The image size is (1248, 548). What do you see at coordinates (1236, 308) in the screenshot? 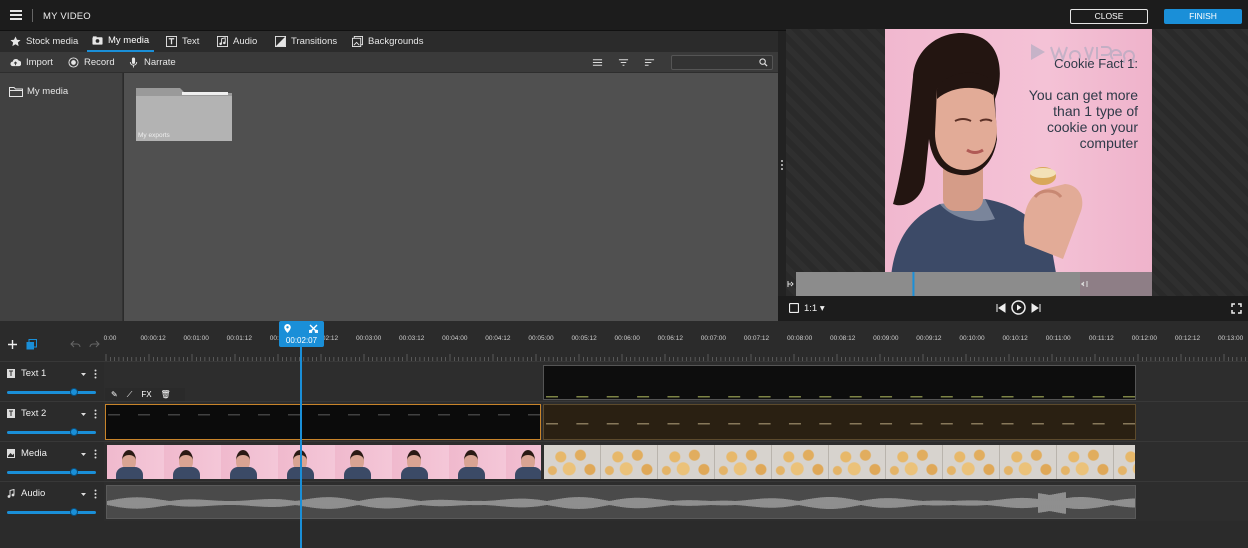
I see `fullscreen-icon` at bounding box center [1236, 308].